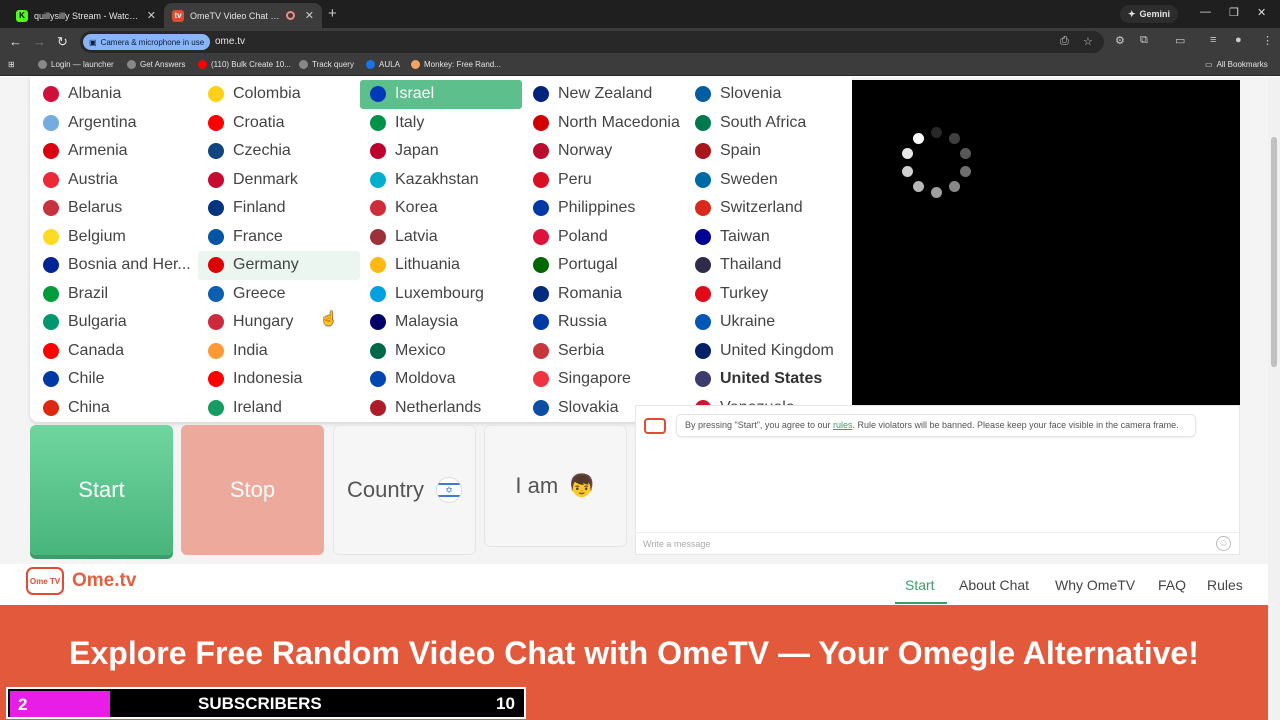 The width and height of the screenshot is (1280, 720). I want to click on minimize-icon: —, so click(1205, 12).